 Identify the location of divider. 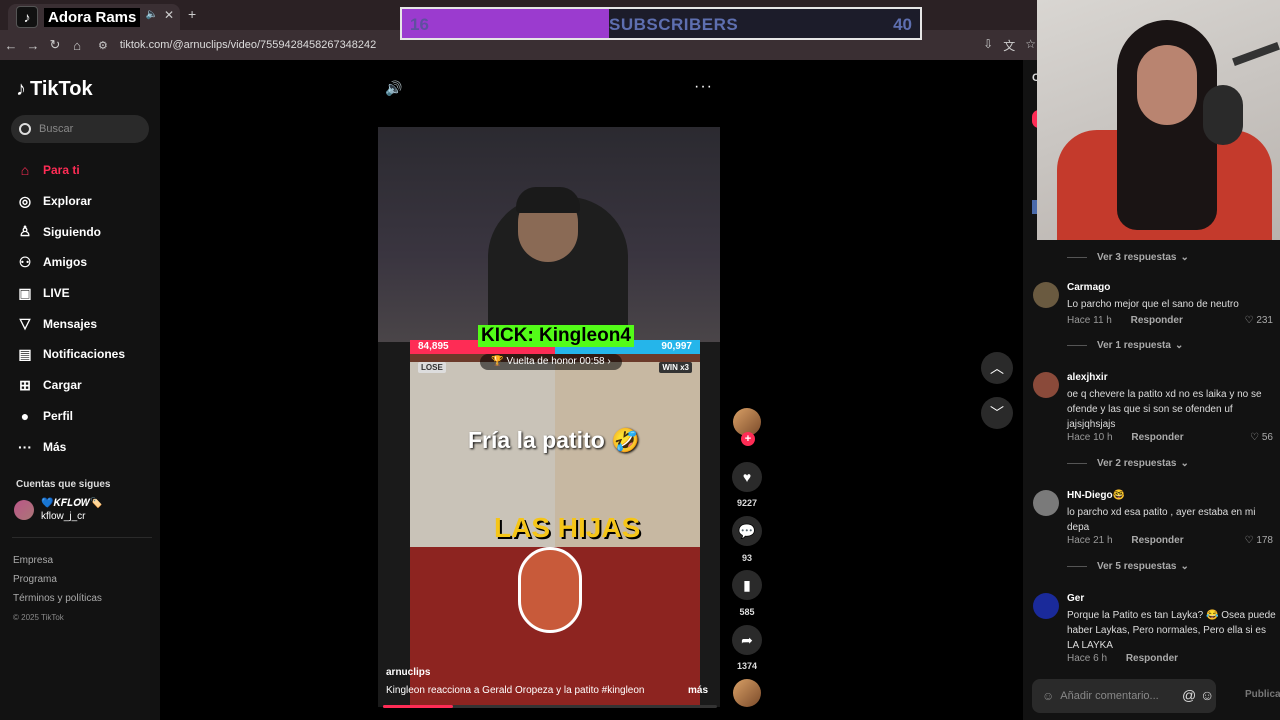
(1077, 566).